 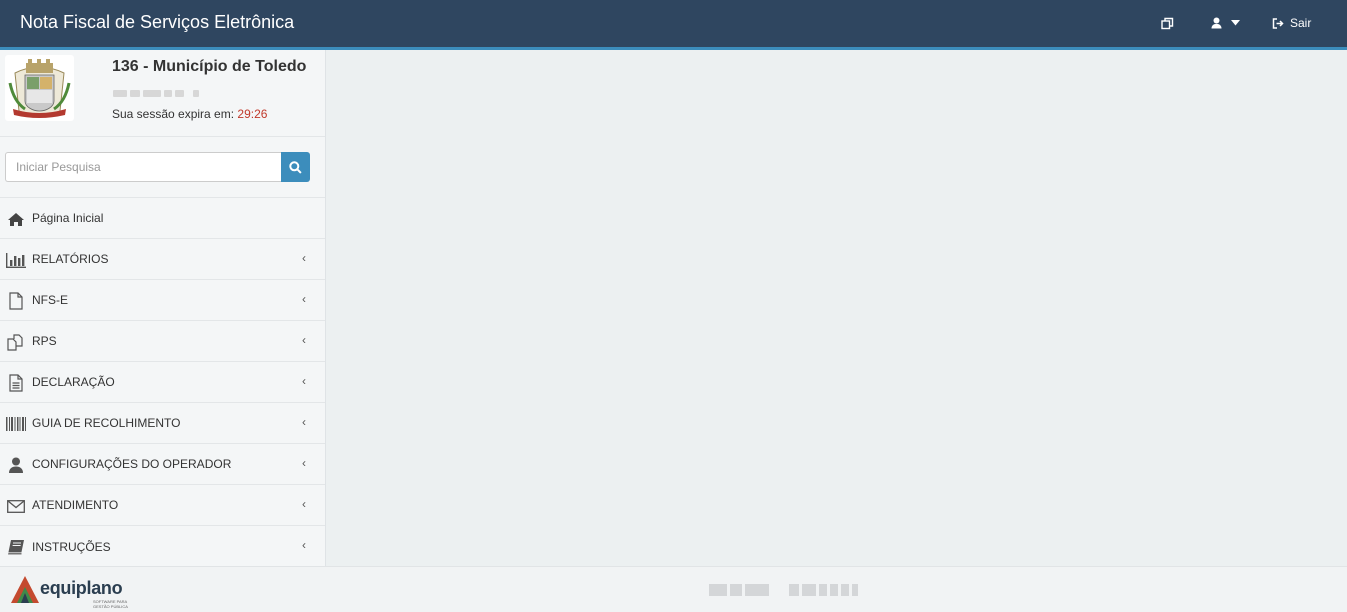 I want to click on logout-button: Sair, so click(x=1291, y=23).